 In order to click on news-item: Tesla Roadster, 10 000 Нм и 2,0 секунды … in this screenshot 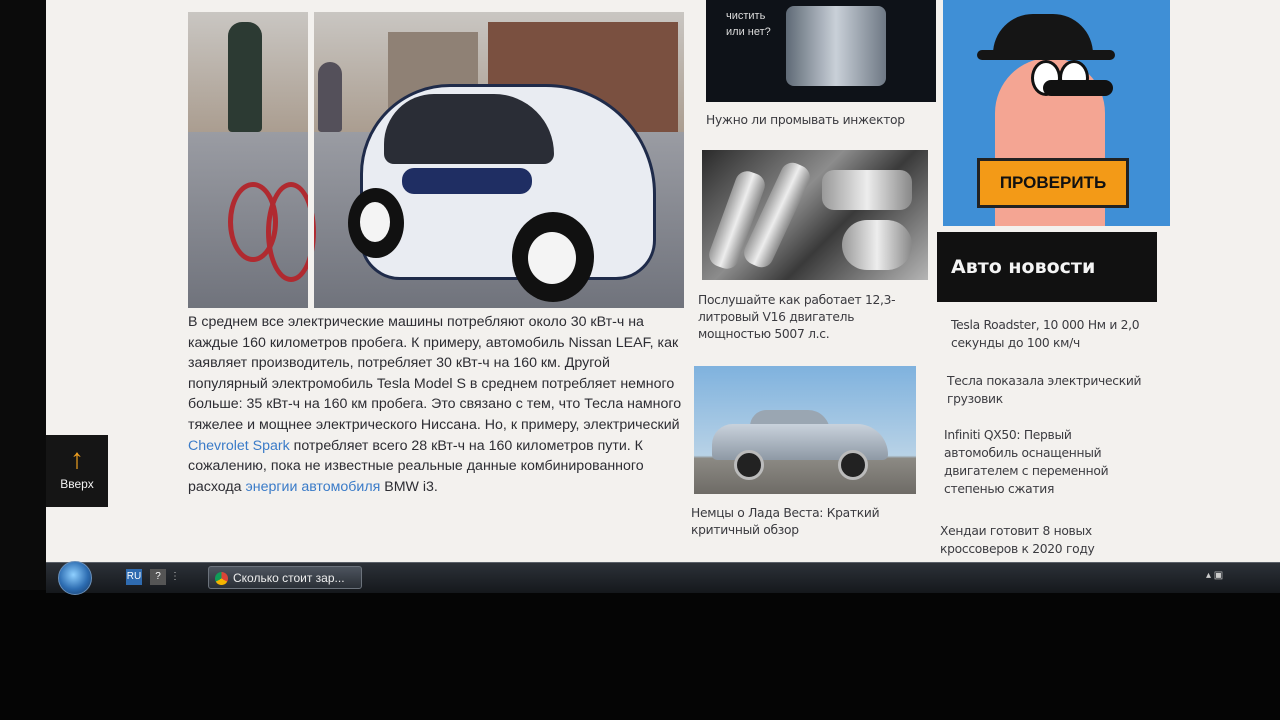, I will do `click(1051, 334)`.